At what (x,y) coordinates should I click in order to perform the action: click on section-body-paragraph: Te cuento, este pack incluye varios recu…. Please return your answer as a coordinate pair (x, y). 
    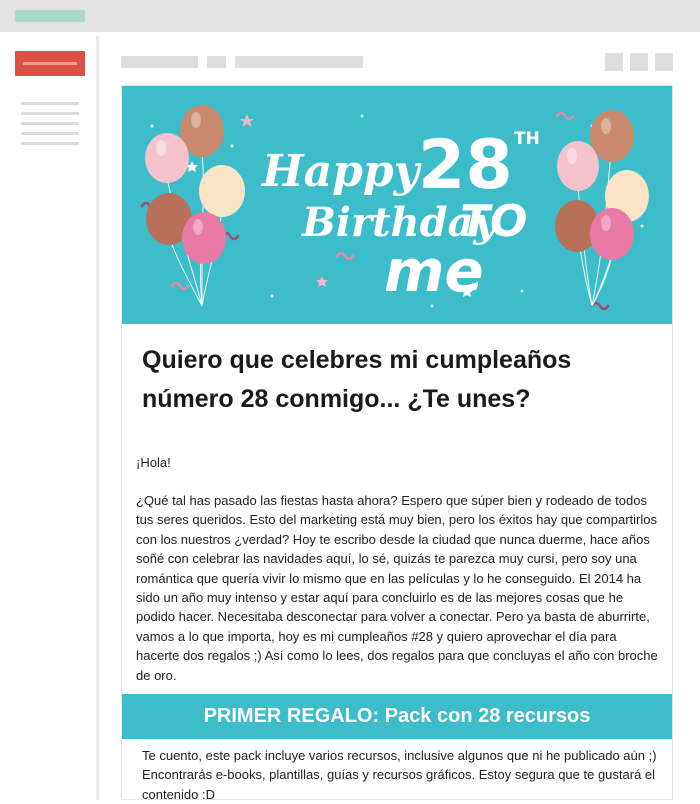
    Looking at the image, I should click on (399, 775).